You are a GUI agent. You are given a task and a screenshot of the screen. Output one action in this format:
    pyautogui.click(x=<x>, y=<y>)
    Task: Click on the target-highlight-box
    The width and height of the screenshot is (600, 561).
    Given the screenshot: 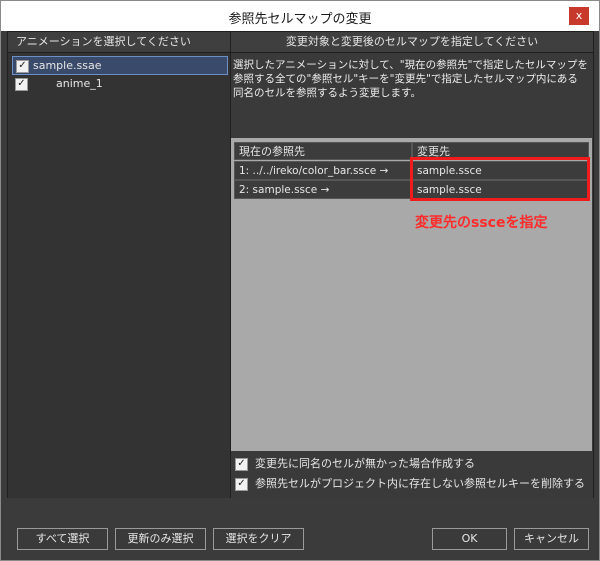 What is the action you would take?
    pyautogui.click(x=500, y=179)
    